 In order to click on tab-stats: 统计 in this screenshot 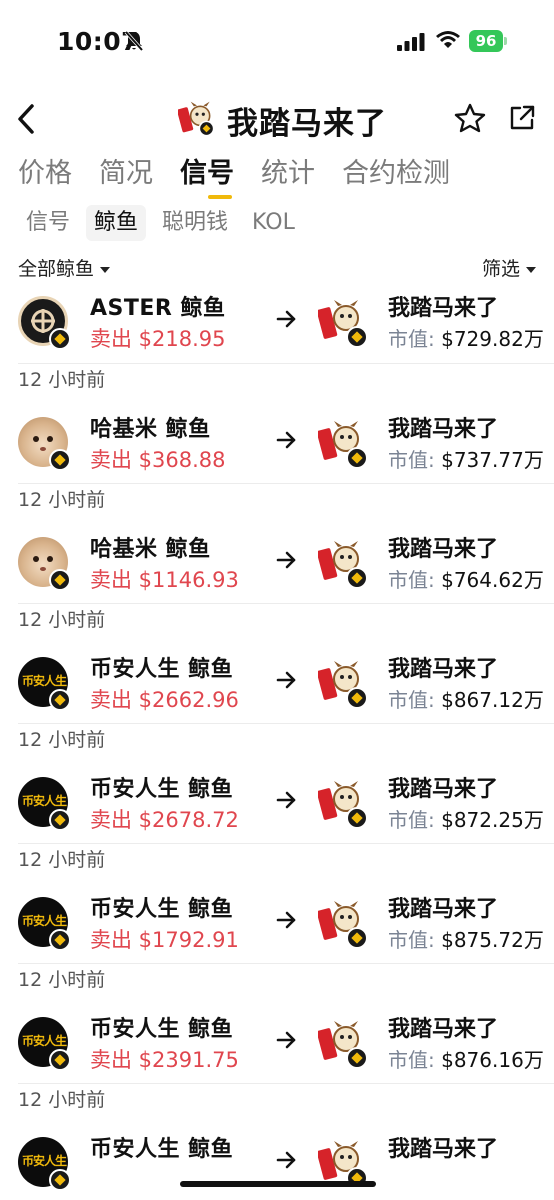, I will do `click(288, 177)`.